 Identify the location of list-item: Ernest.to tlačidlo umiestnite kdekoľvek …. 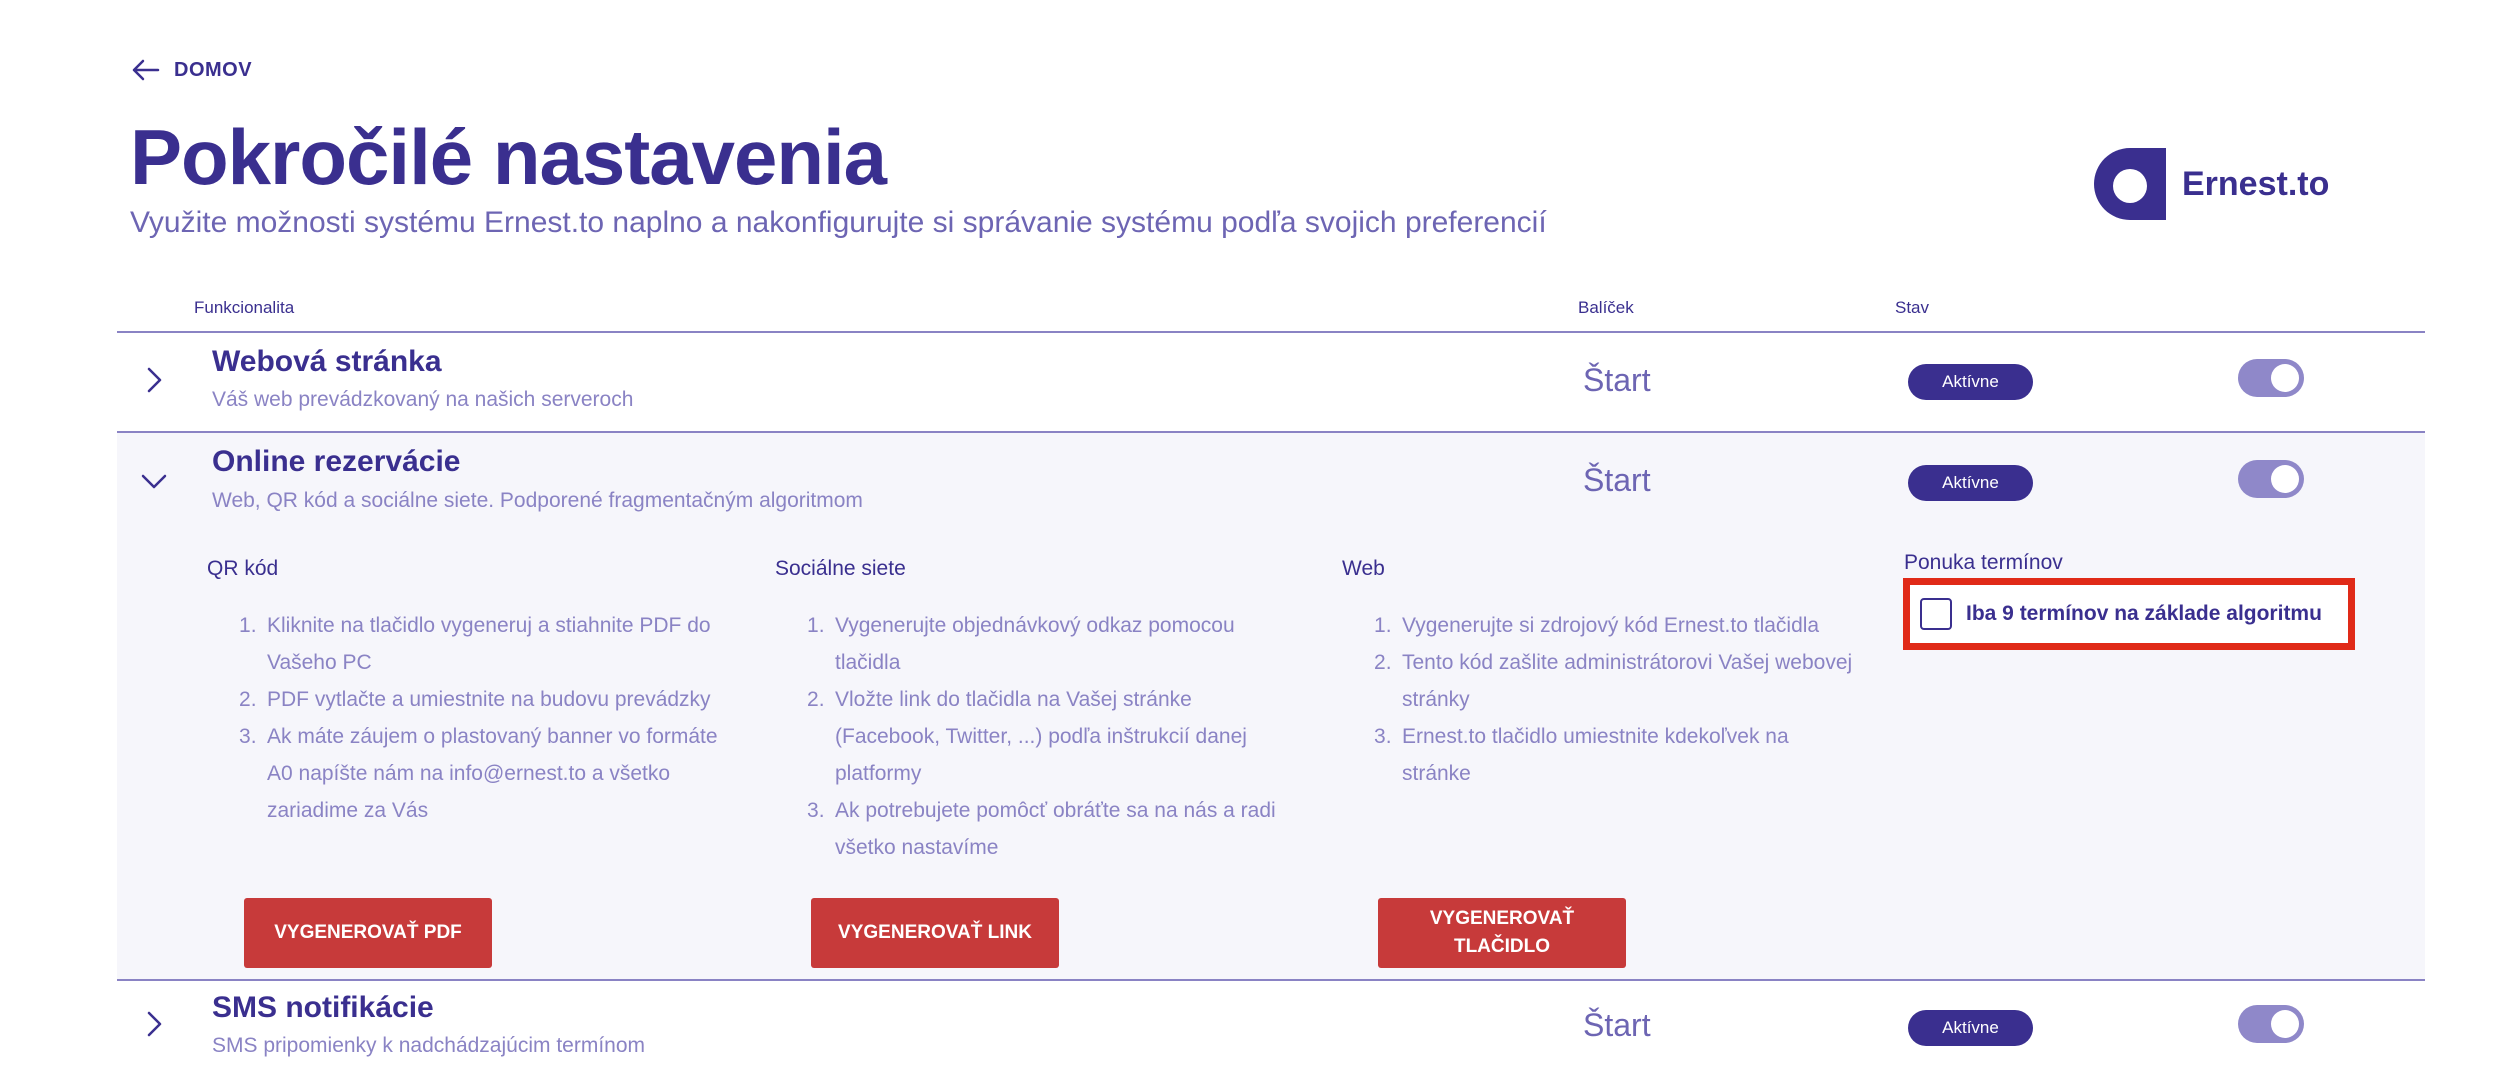
(1581, 751).